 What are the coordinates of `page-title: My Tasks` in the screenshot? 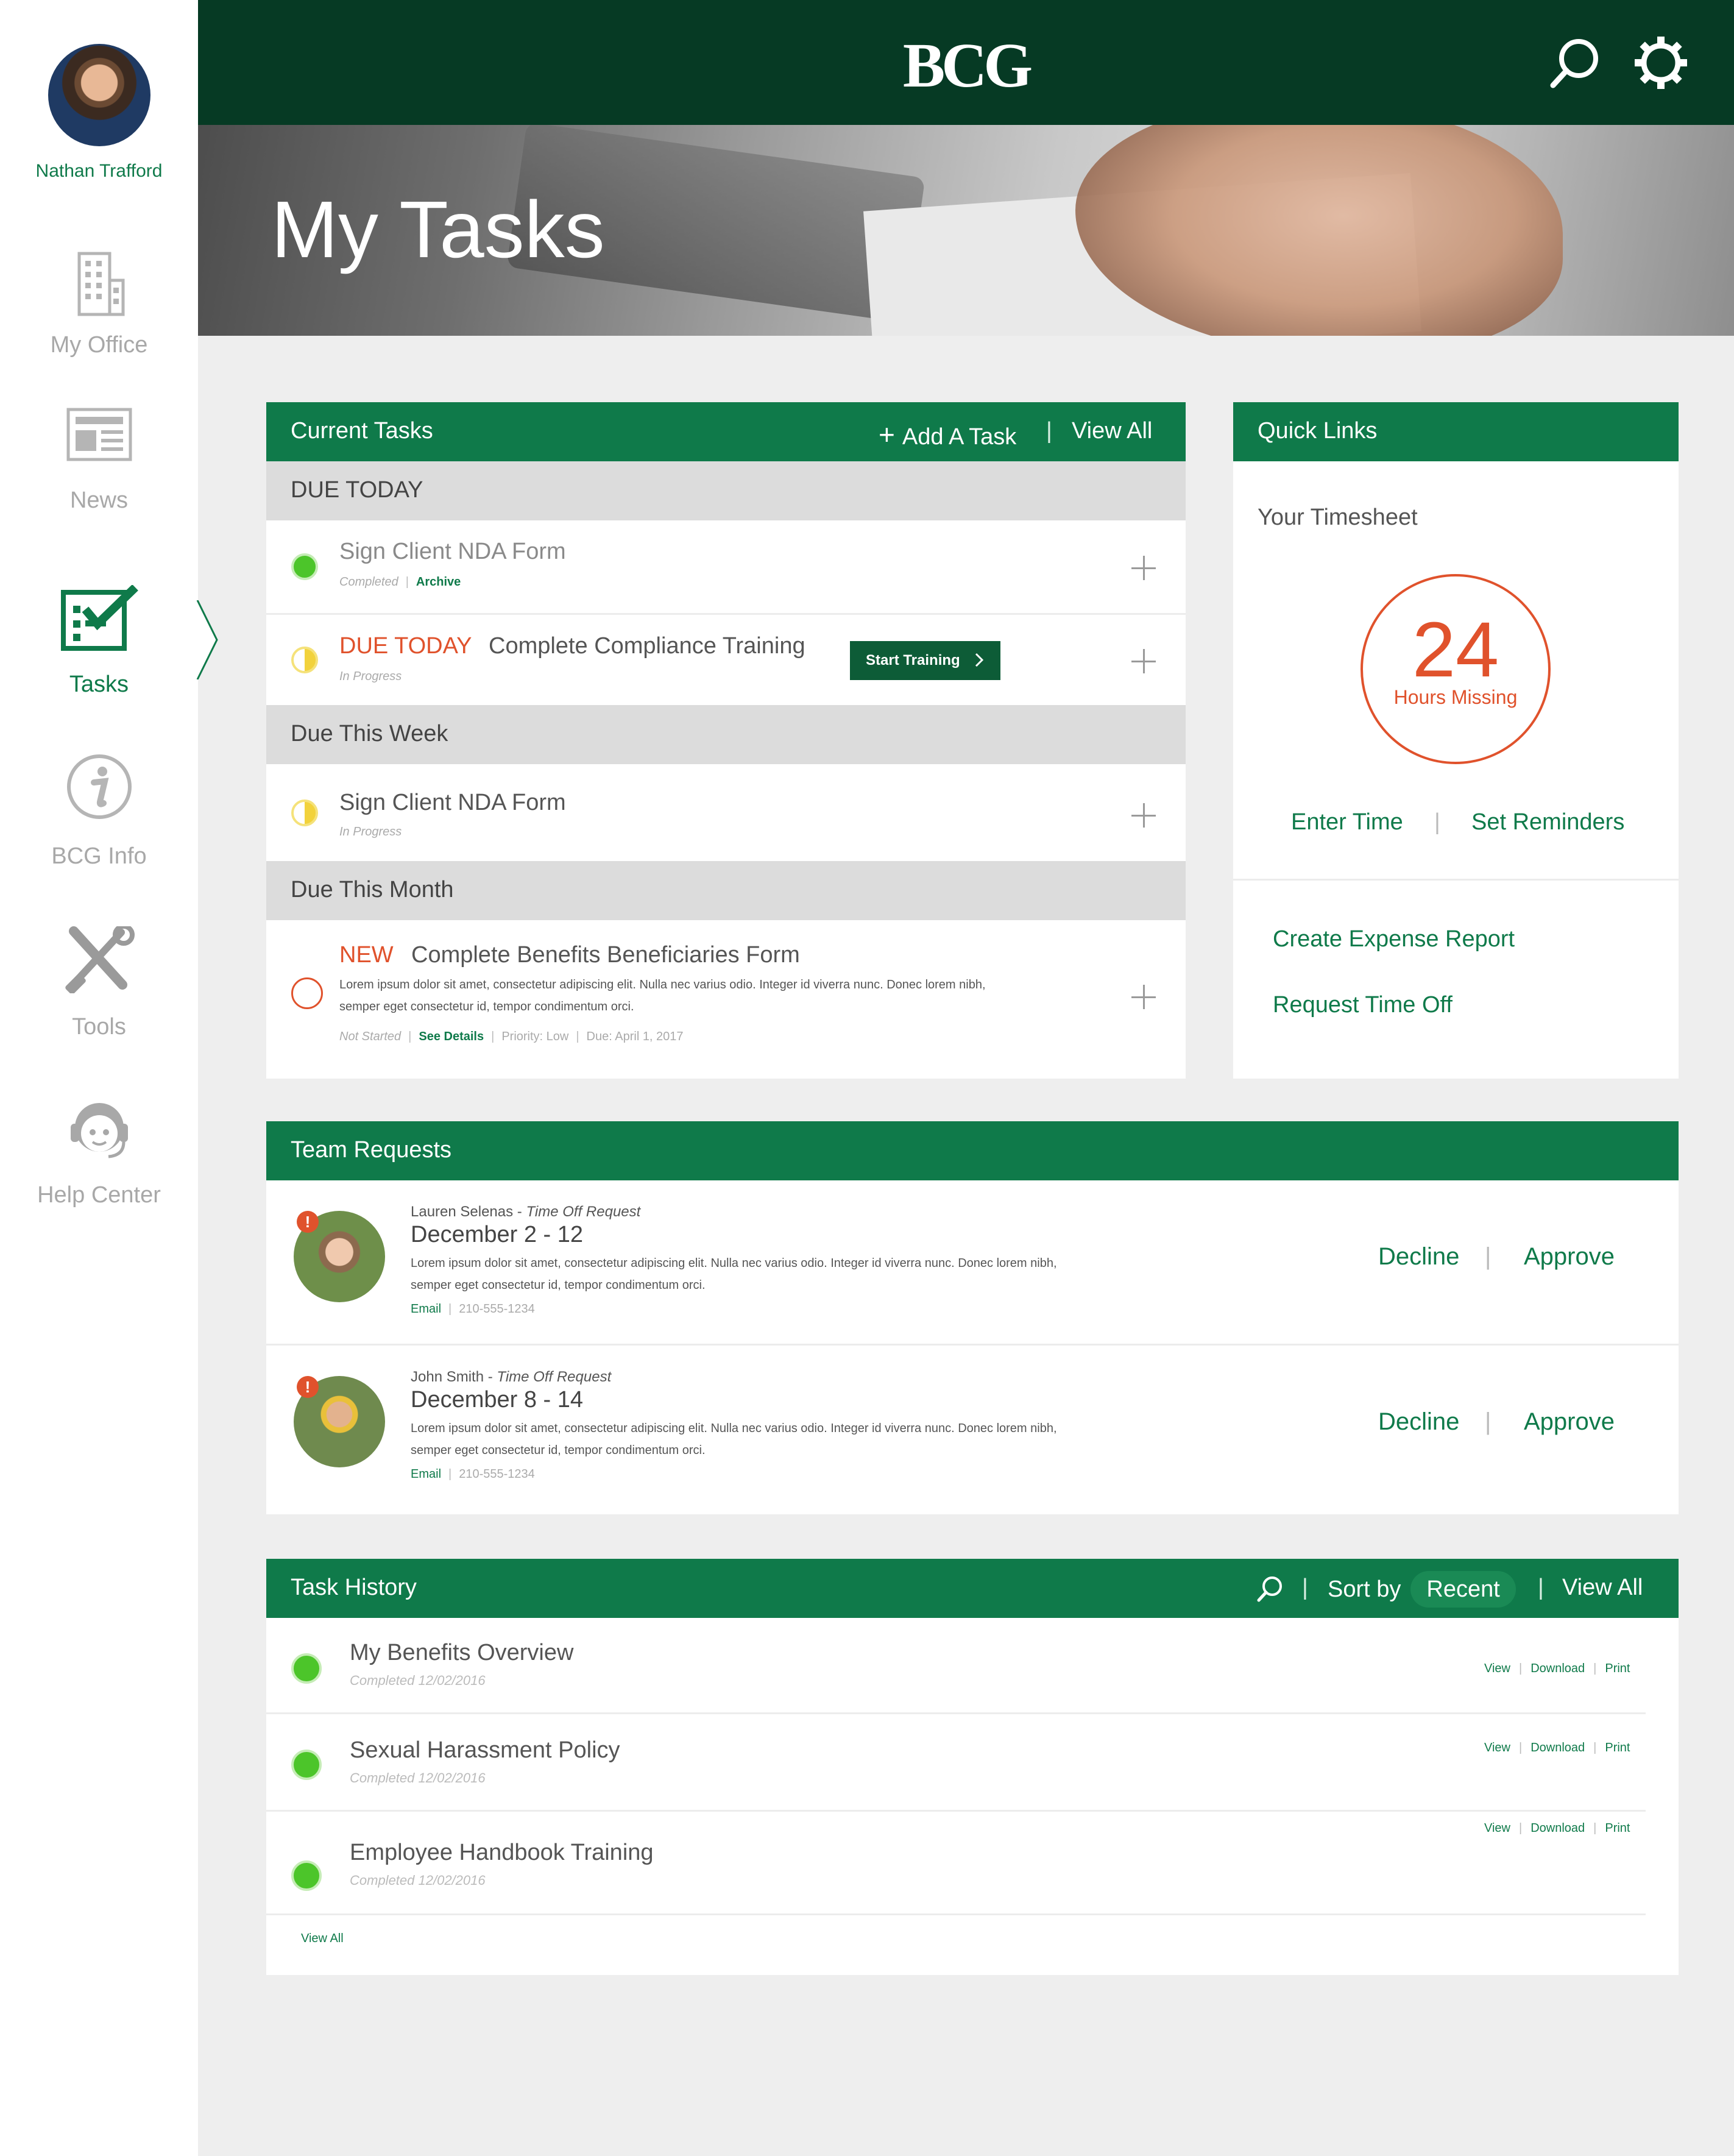 It's located at (438, 229).